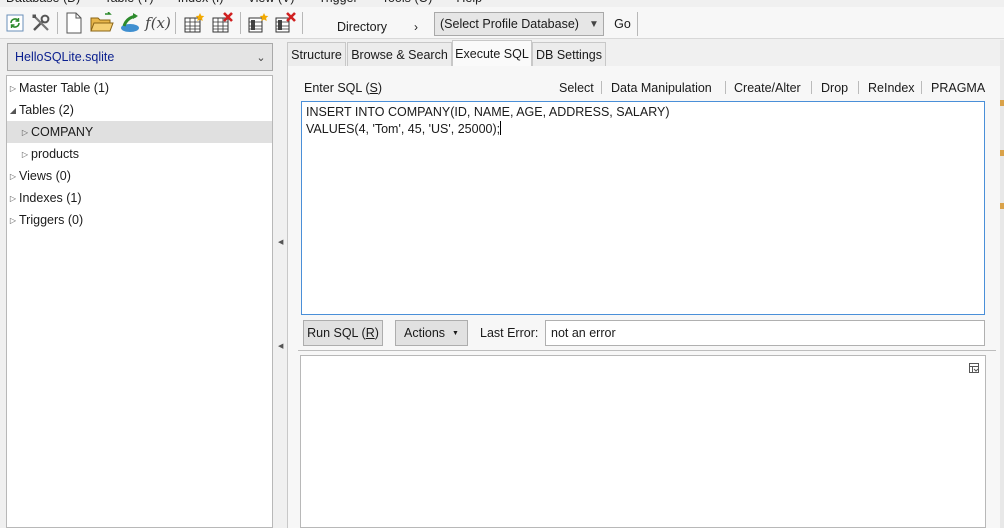 The width and height of the screenshot is (1004, 528). I want to click on go-button: Go, so click(623, 24).